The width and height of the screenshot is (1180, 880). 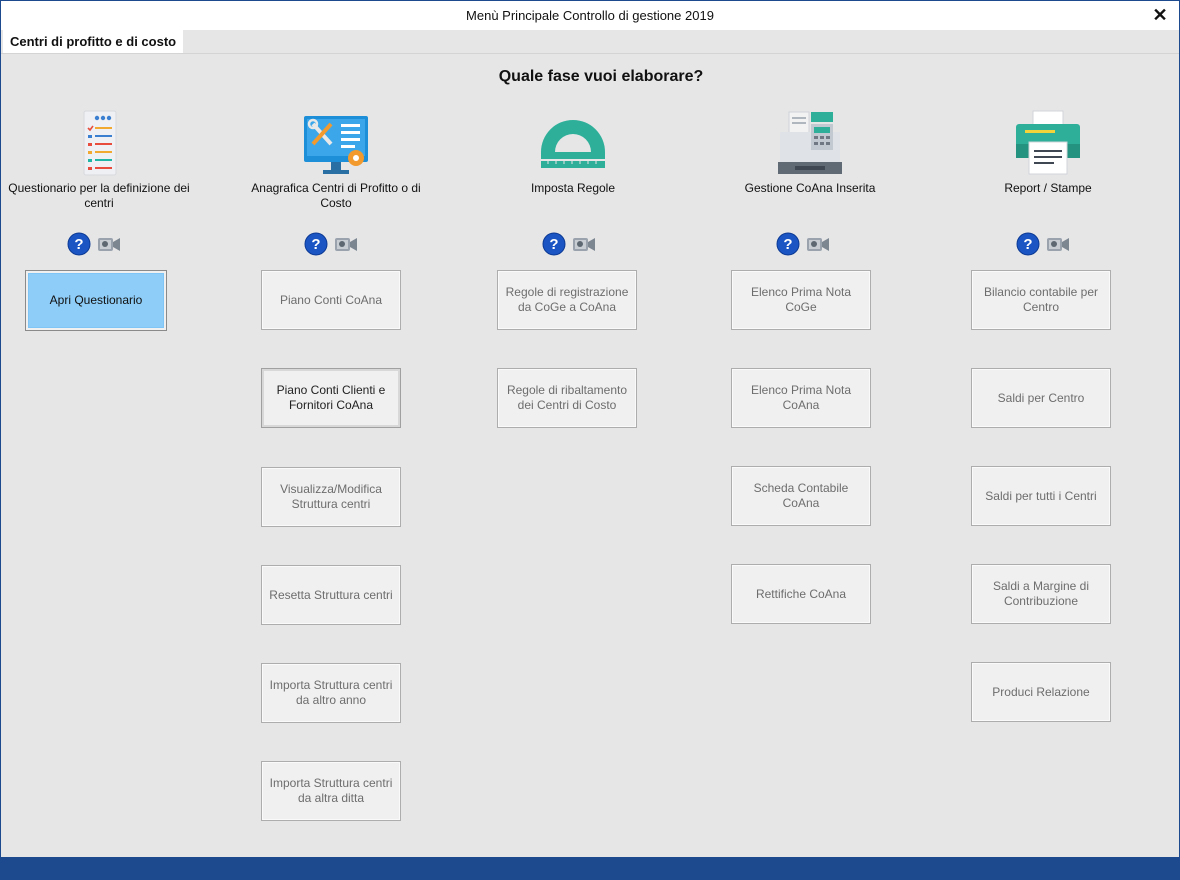 What do you see at coordinates (99, 143) in the screenshot?
I see `checklist-icon` at bounding box center [99, 143].